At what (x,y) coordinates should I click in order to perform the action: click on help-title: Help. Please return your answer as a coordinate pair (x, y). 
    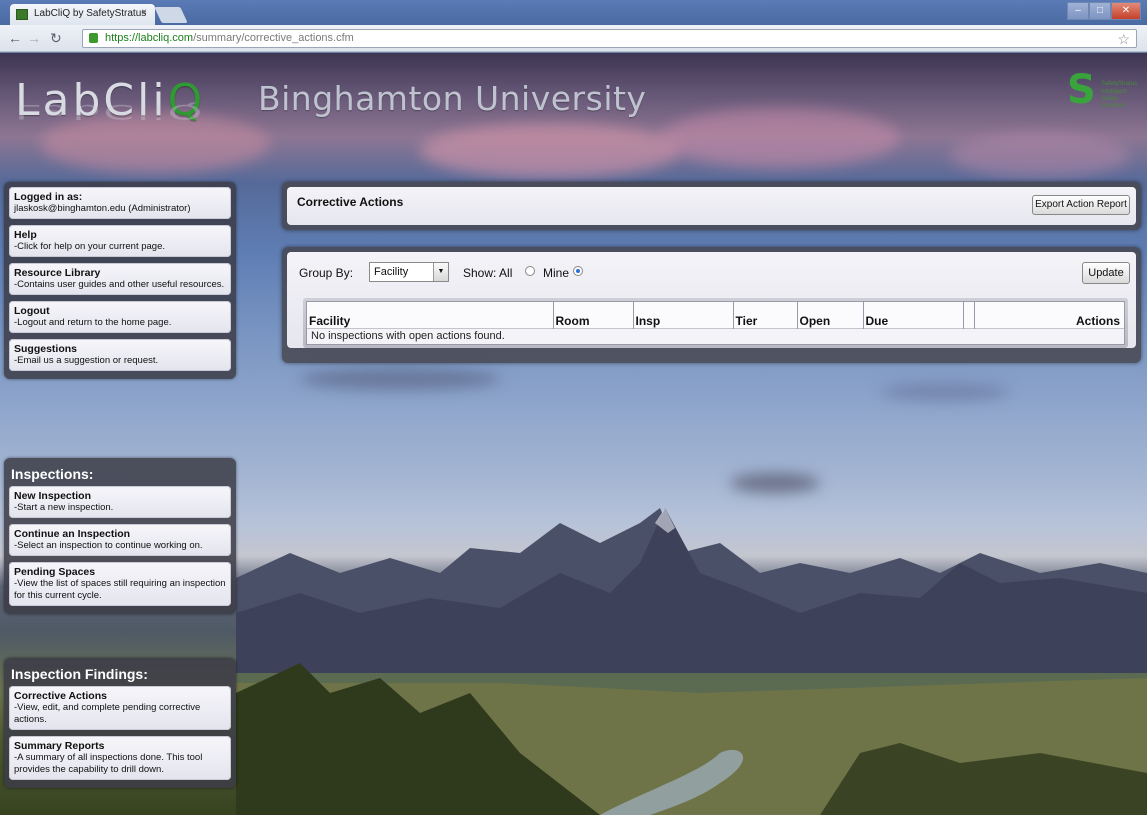
    Looking at the image, I should click on (25, 235).